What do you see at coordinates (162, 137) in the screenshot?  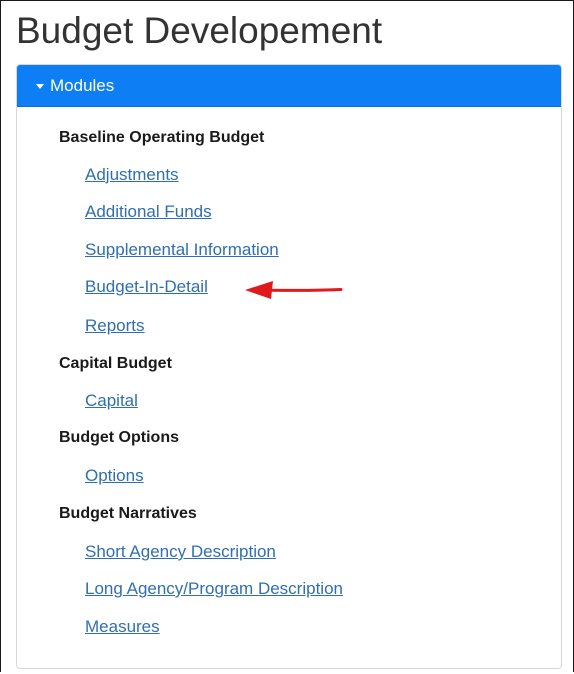 I see `group-title-baseline-operating-budget: Baseline Operating Budget` at bounding box center [162, 137].